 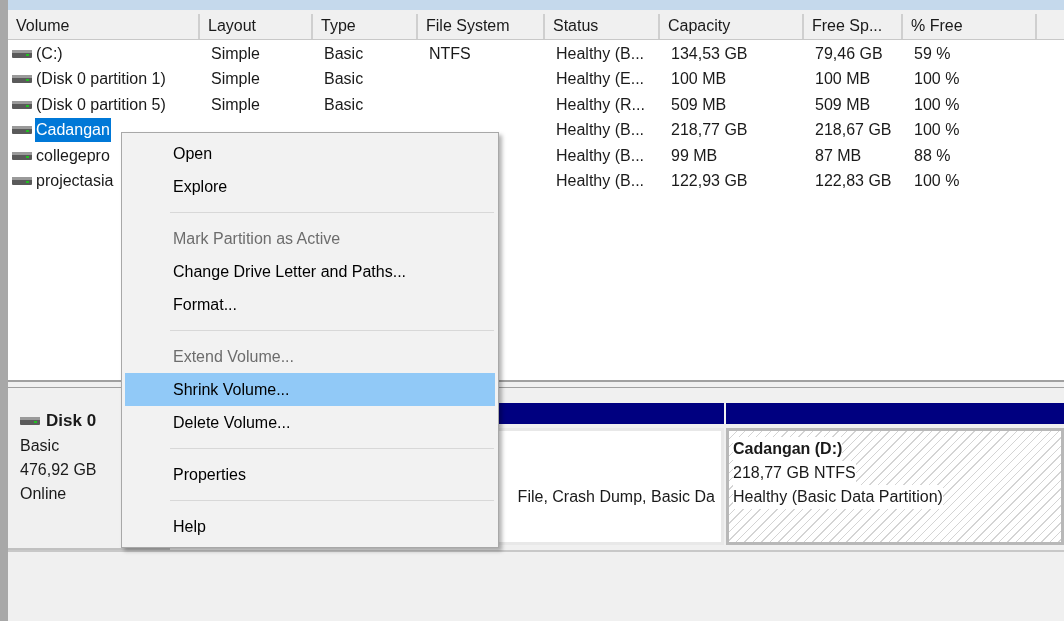 I want to click on partition-info: 218,77 GB NTFS, so click(x=794, y=473).